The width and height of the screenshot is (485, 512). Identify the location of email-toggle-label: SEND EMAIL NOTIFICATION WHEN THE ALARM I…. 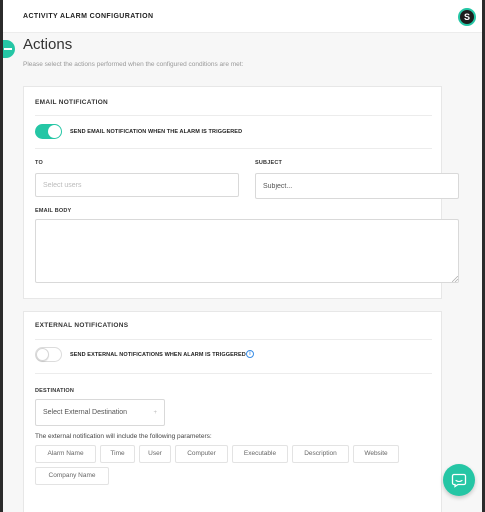
(156, 132).